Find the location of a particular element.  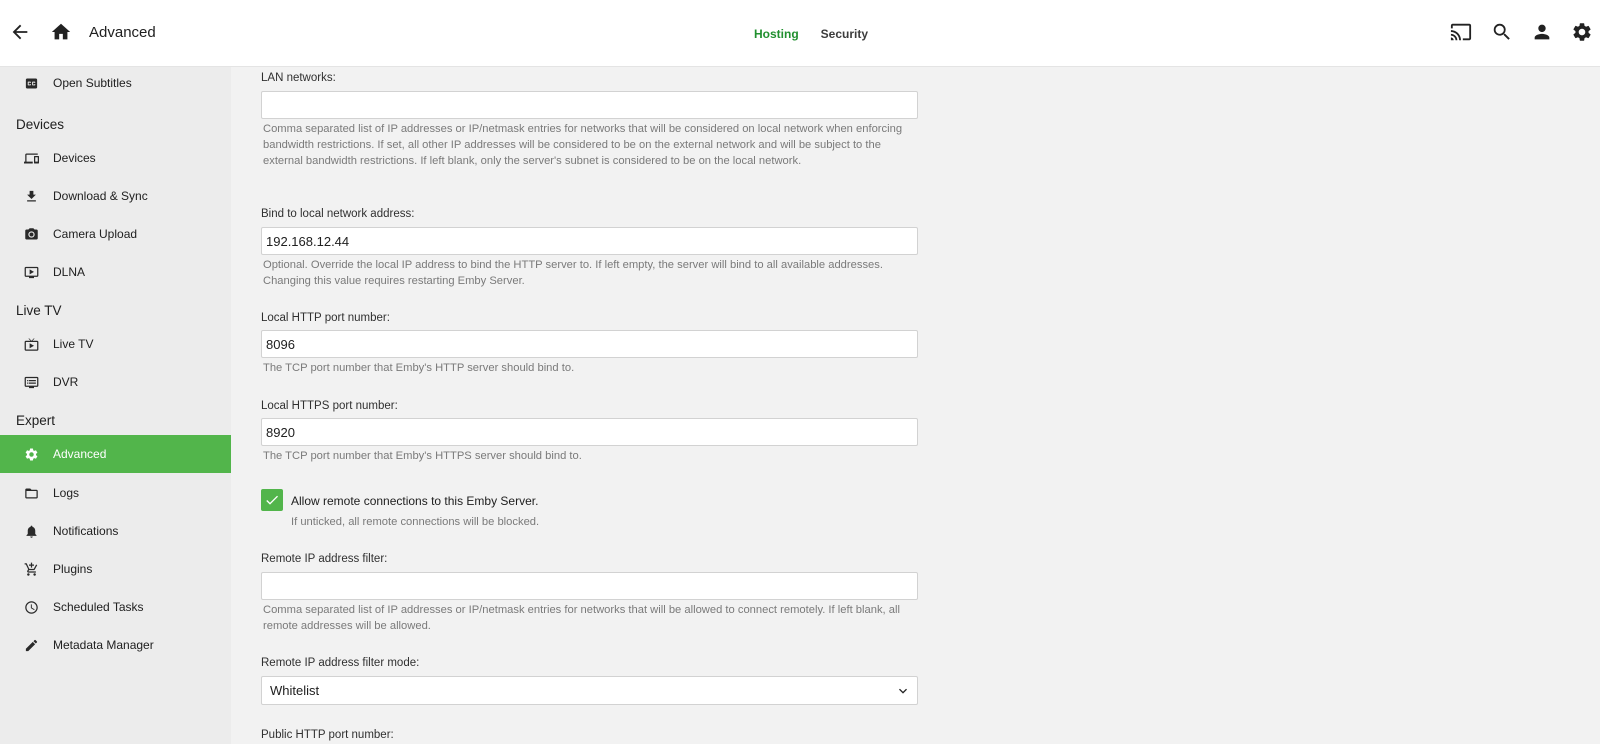

bind-address-label: Bind to local network address: is located at coordinates (338, 214).